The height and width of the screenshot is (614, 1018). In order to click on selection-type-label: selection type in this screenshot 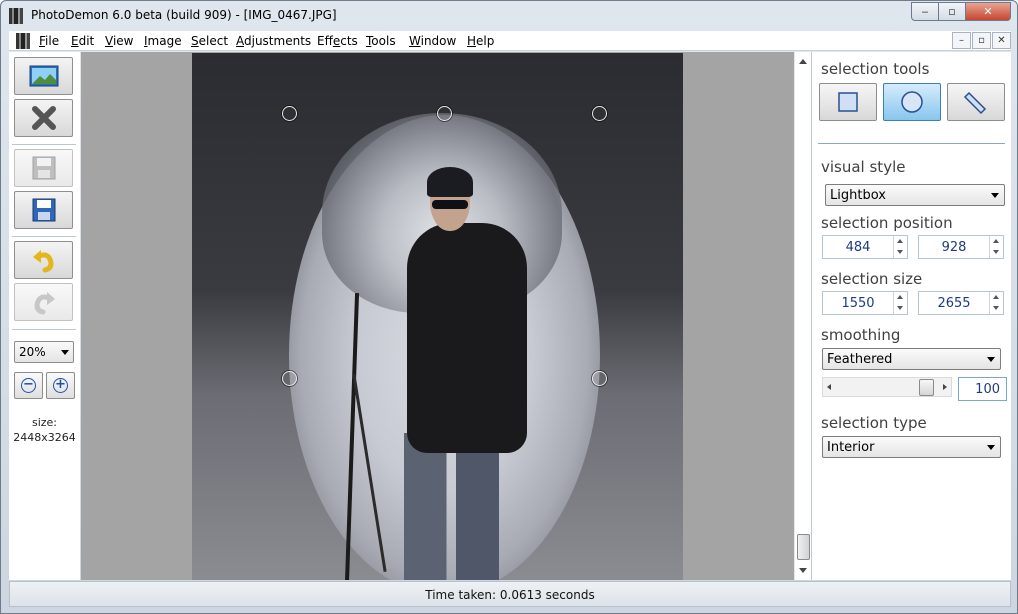, I will do `click(874, 423)`.